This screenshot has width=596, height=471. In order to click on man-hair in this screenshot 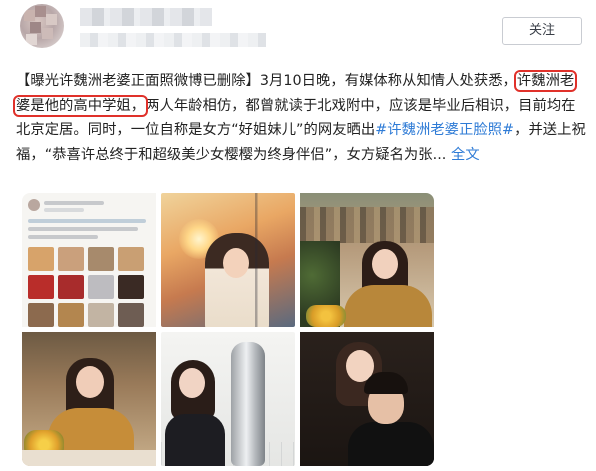, I will do `click(386, 383)`.